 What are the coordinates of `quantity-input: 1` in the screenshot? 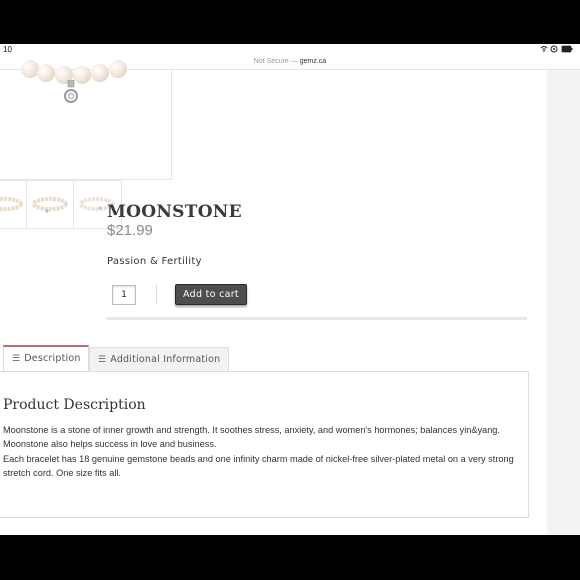 It's located at (124, 295).